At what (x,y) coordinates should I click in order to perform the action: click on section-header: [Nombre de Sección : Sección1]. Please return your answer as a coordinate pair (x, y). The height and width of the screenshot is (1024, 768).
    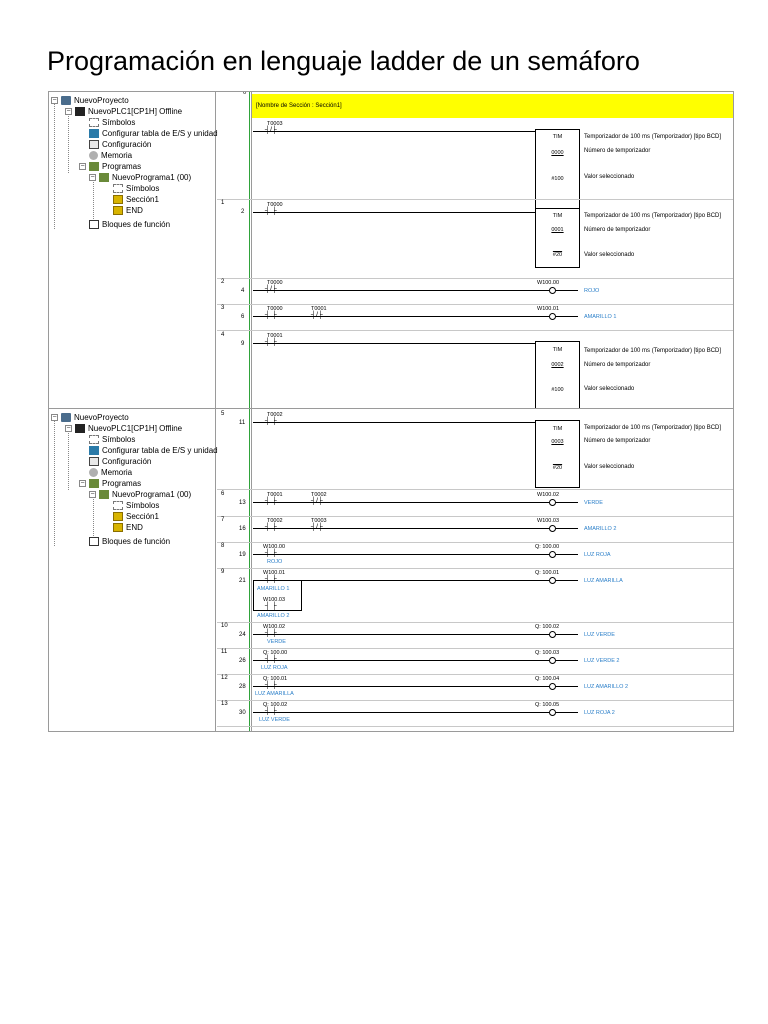
    Looking at the image, I should click on (492, 106).